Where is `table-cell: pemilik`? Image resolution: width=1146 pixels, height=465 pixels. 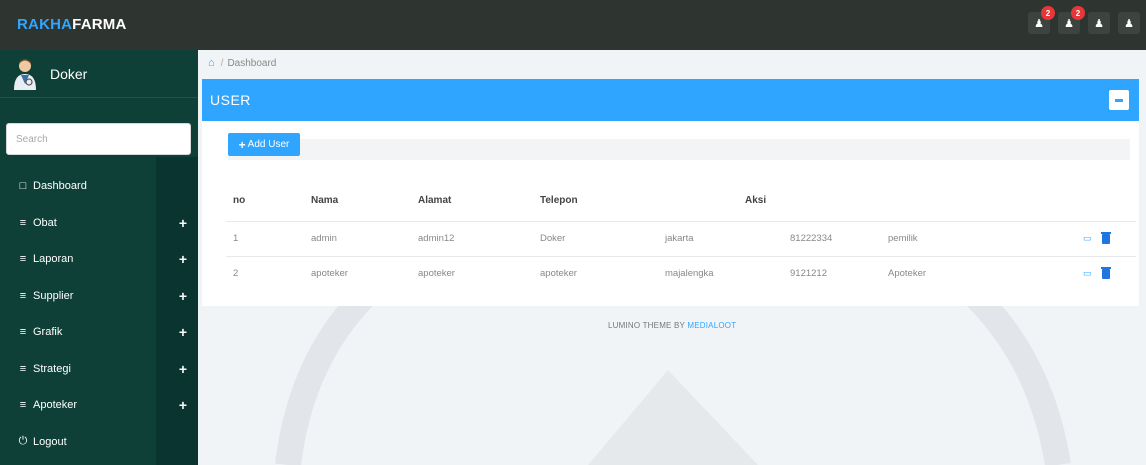 table-cell: pemilik is located at coordinates (968, 238).